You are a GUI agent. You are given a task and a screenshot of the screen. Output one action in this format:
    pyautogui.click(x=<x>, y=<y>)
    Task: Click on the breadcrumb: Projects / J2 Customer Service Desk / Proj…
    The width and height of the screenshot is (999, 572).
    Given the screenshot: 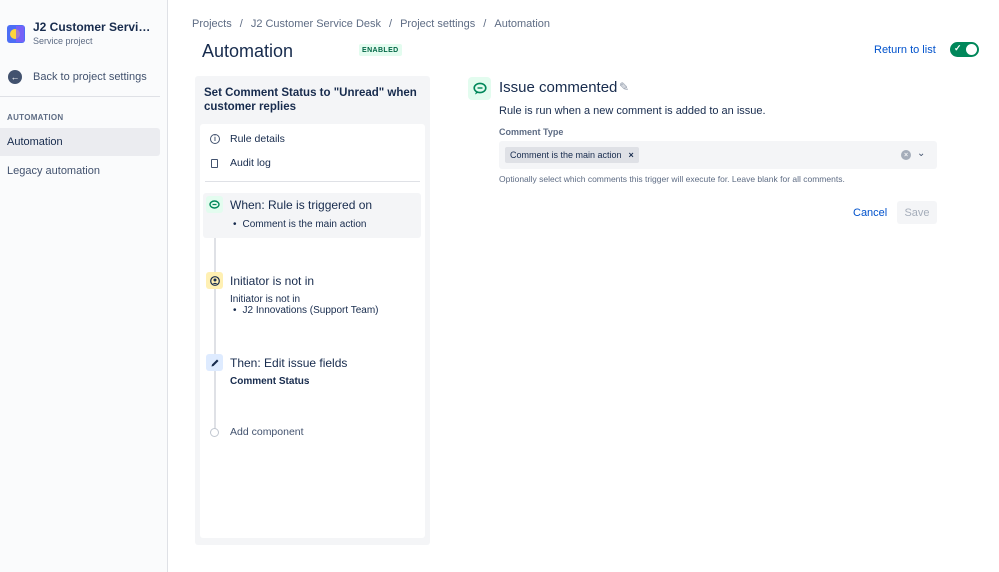 What is the action you would take?
    pyautogui.click(x=371, y=24)
    